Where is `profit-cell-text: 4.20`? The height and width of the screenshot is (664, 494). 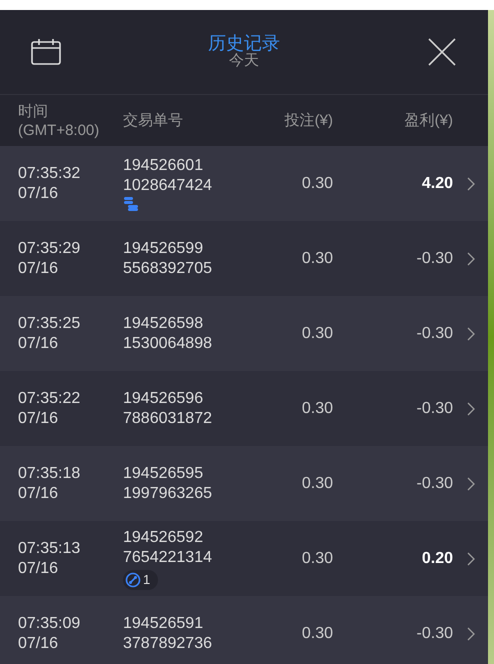 profit-cell-text: 4.20 is located at coordinates (436, 184).